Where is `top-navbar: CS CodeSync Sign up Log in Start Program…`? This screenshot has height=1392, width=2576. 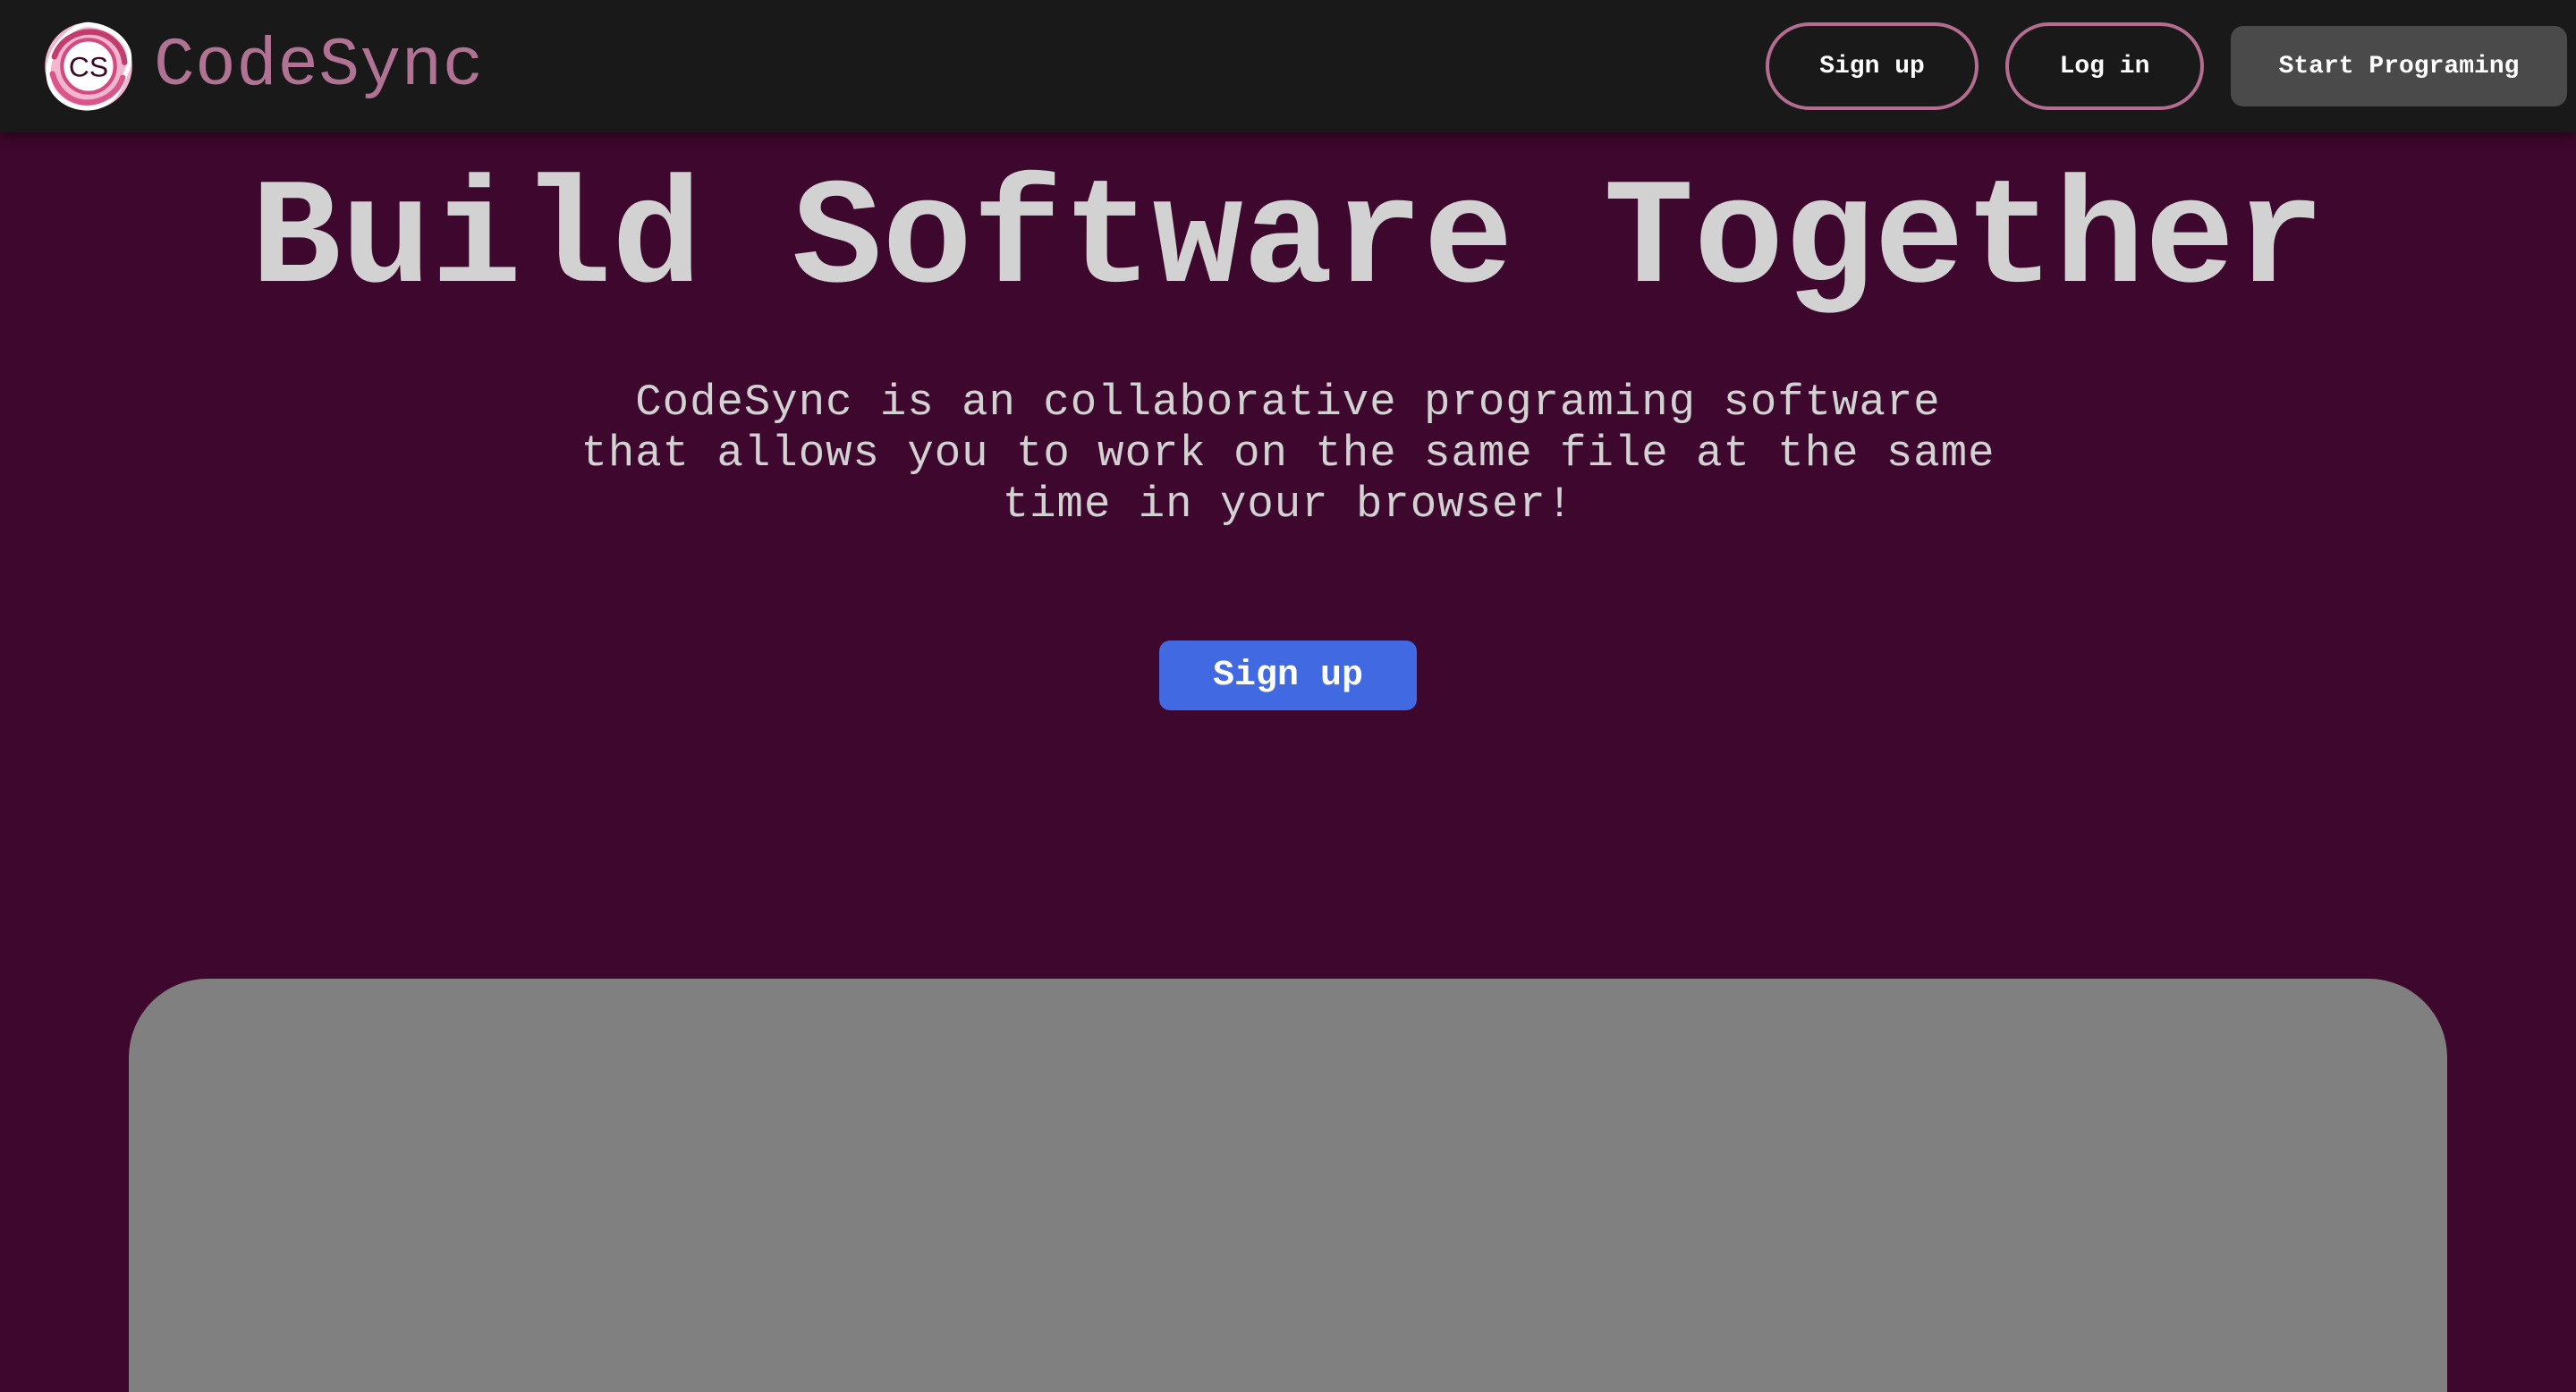
top-navbar: CS CodeSync Sign up Log in Start Program… is located at coordinates (1288, 66).